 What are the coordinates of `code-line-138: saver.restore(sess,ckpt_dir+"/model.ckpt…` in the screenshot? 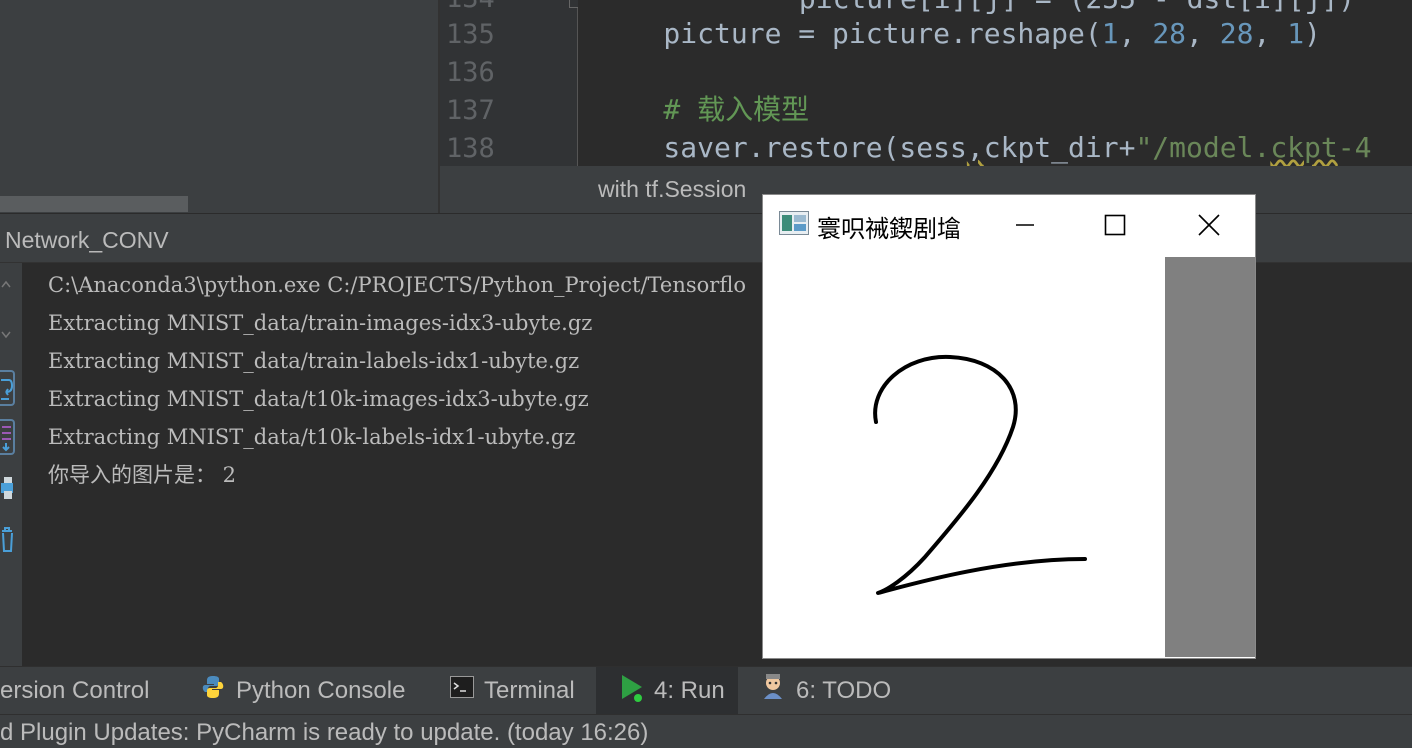 It's located at (984, 147).